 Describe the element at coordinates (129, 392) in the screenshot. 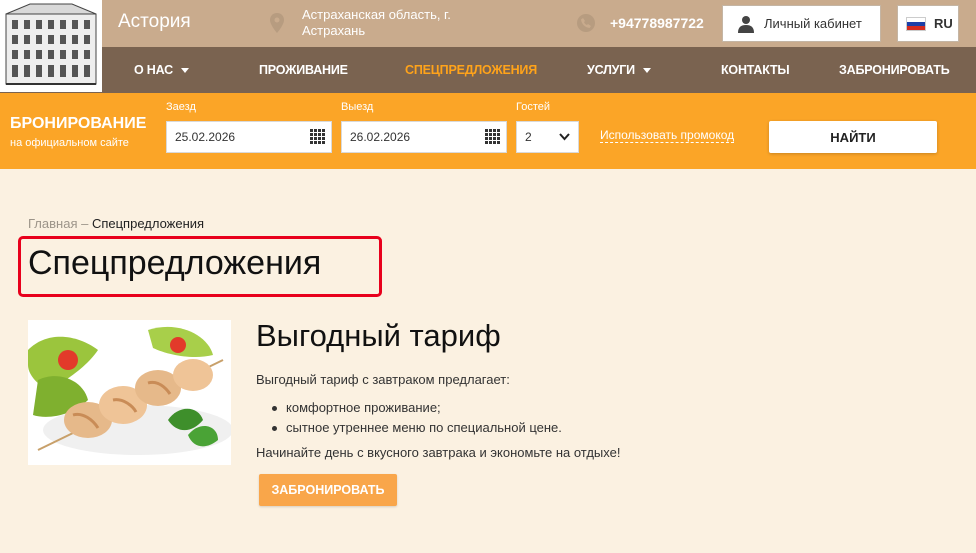

I see `offer-image` at that location.